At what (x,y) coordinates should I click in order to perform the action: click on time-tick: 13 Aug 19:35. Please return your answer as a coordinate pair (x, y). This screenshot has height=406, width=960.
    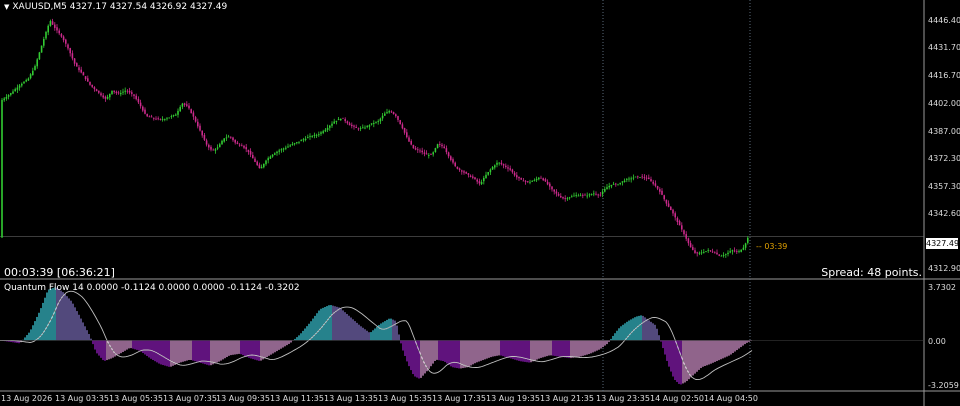
    Looking at the image, I should click on (513, 398).